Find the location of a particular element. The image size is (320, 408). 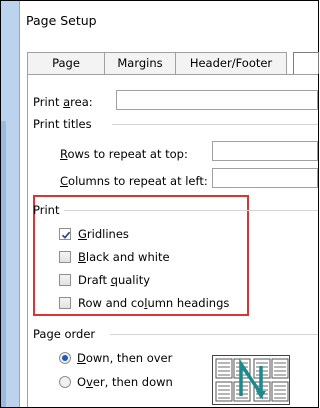

page-order-heading: Page order is located at coordinates (64, 334).